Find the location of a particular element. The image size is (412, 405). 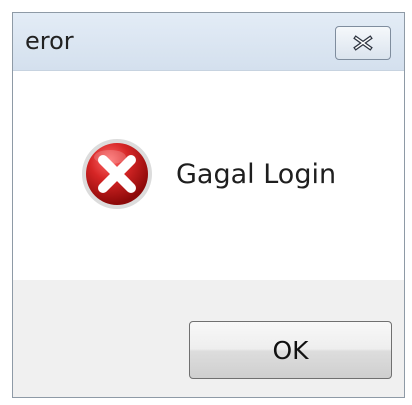

close-icon is located at coordinates (363, 43).